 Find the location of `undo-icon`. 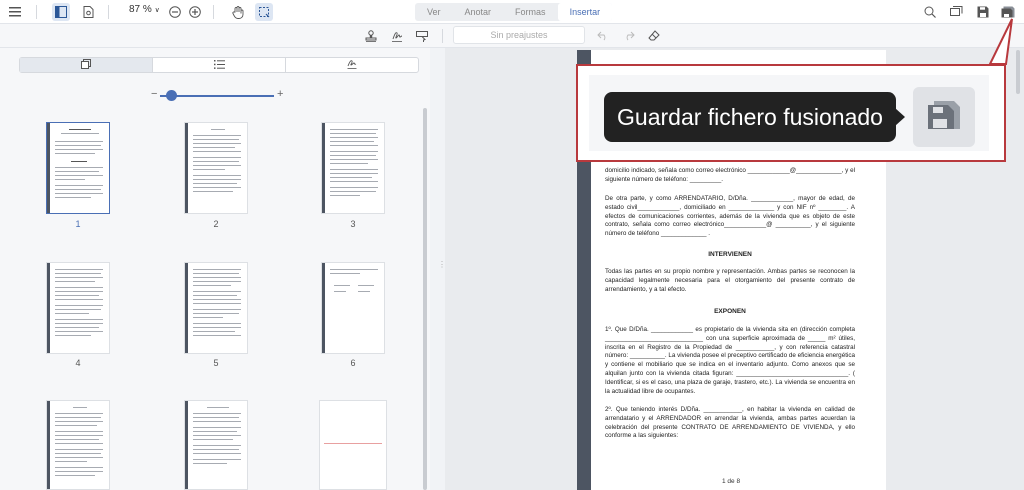

undo-icon is located at coordinates (603, 36).